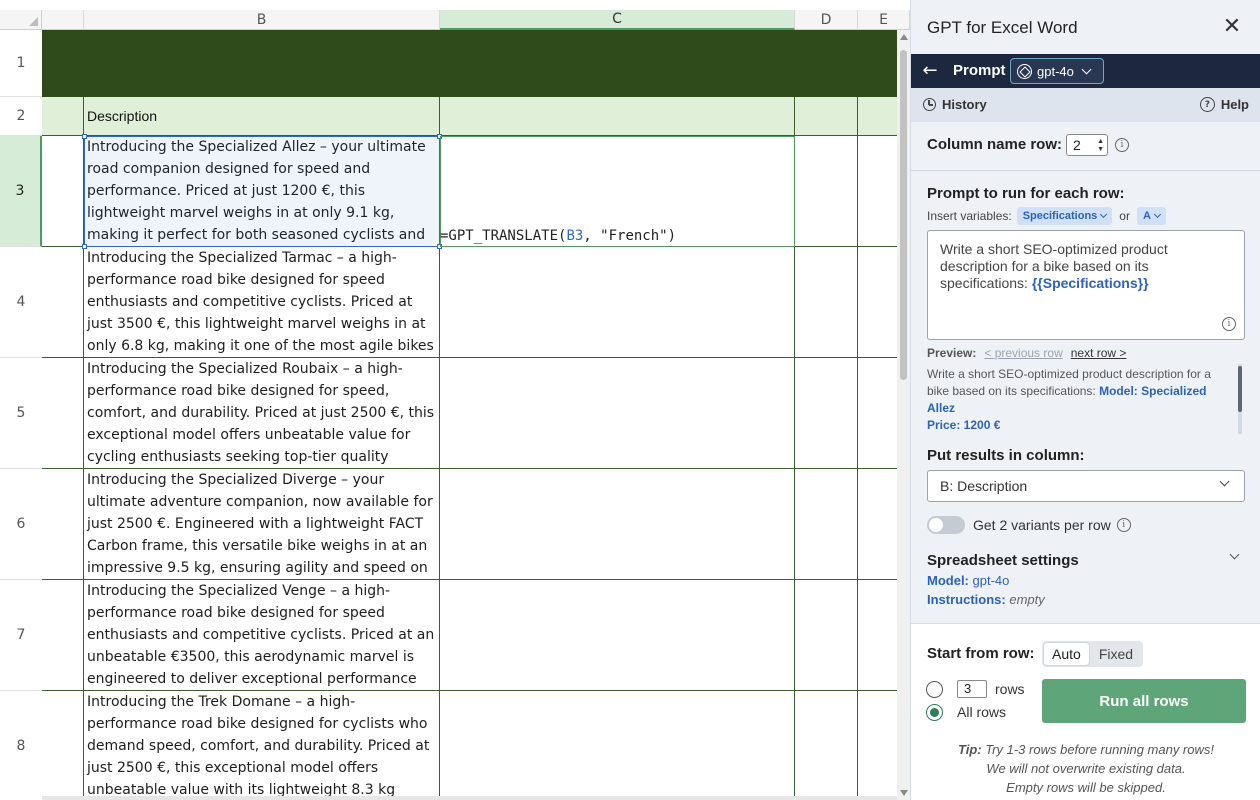  Describe the element at coordinates (934, 689) in the screenshot. I see `rows-count-radio` at that location.